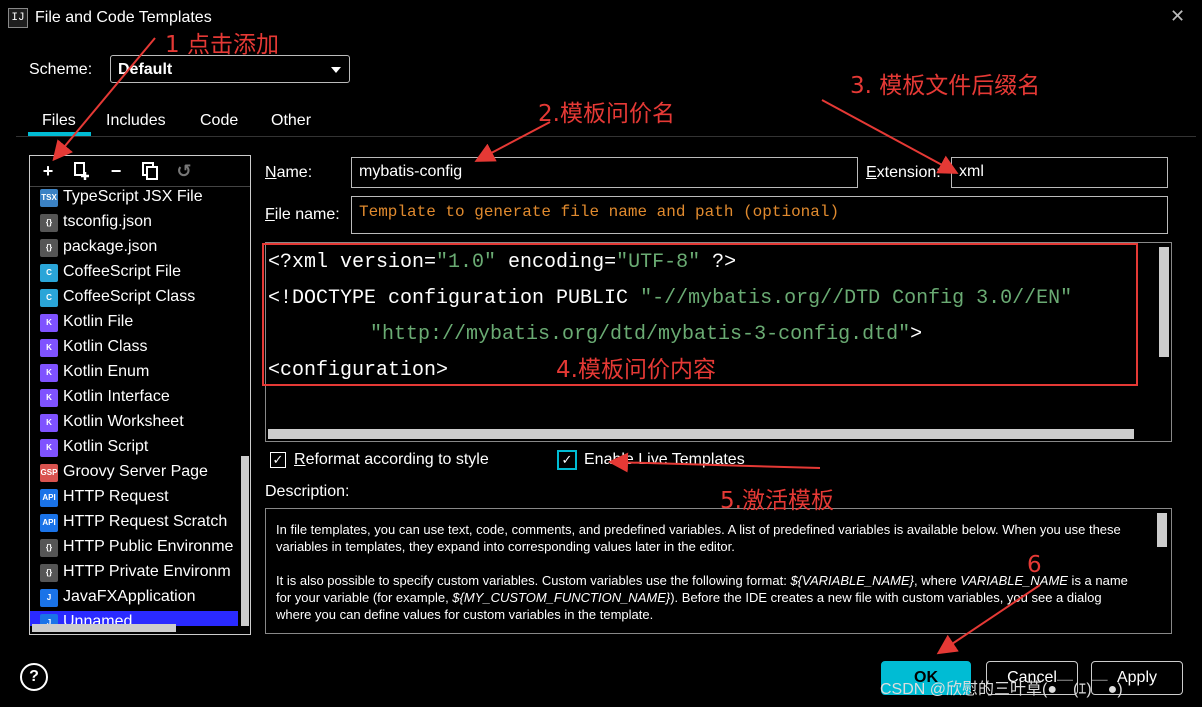 Image resolution: width=1202 pixels, height=707 pixels. What do you see at coordinates (145, 521) in the screenshot?
I see `list-item-label: HTTP Request Scratch` at bounding box center [145, 521].